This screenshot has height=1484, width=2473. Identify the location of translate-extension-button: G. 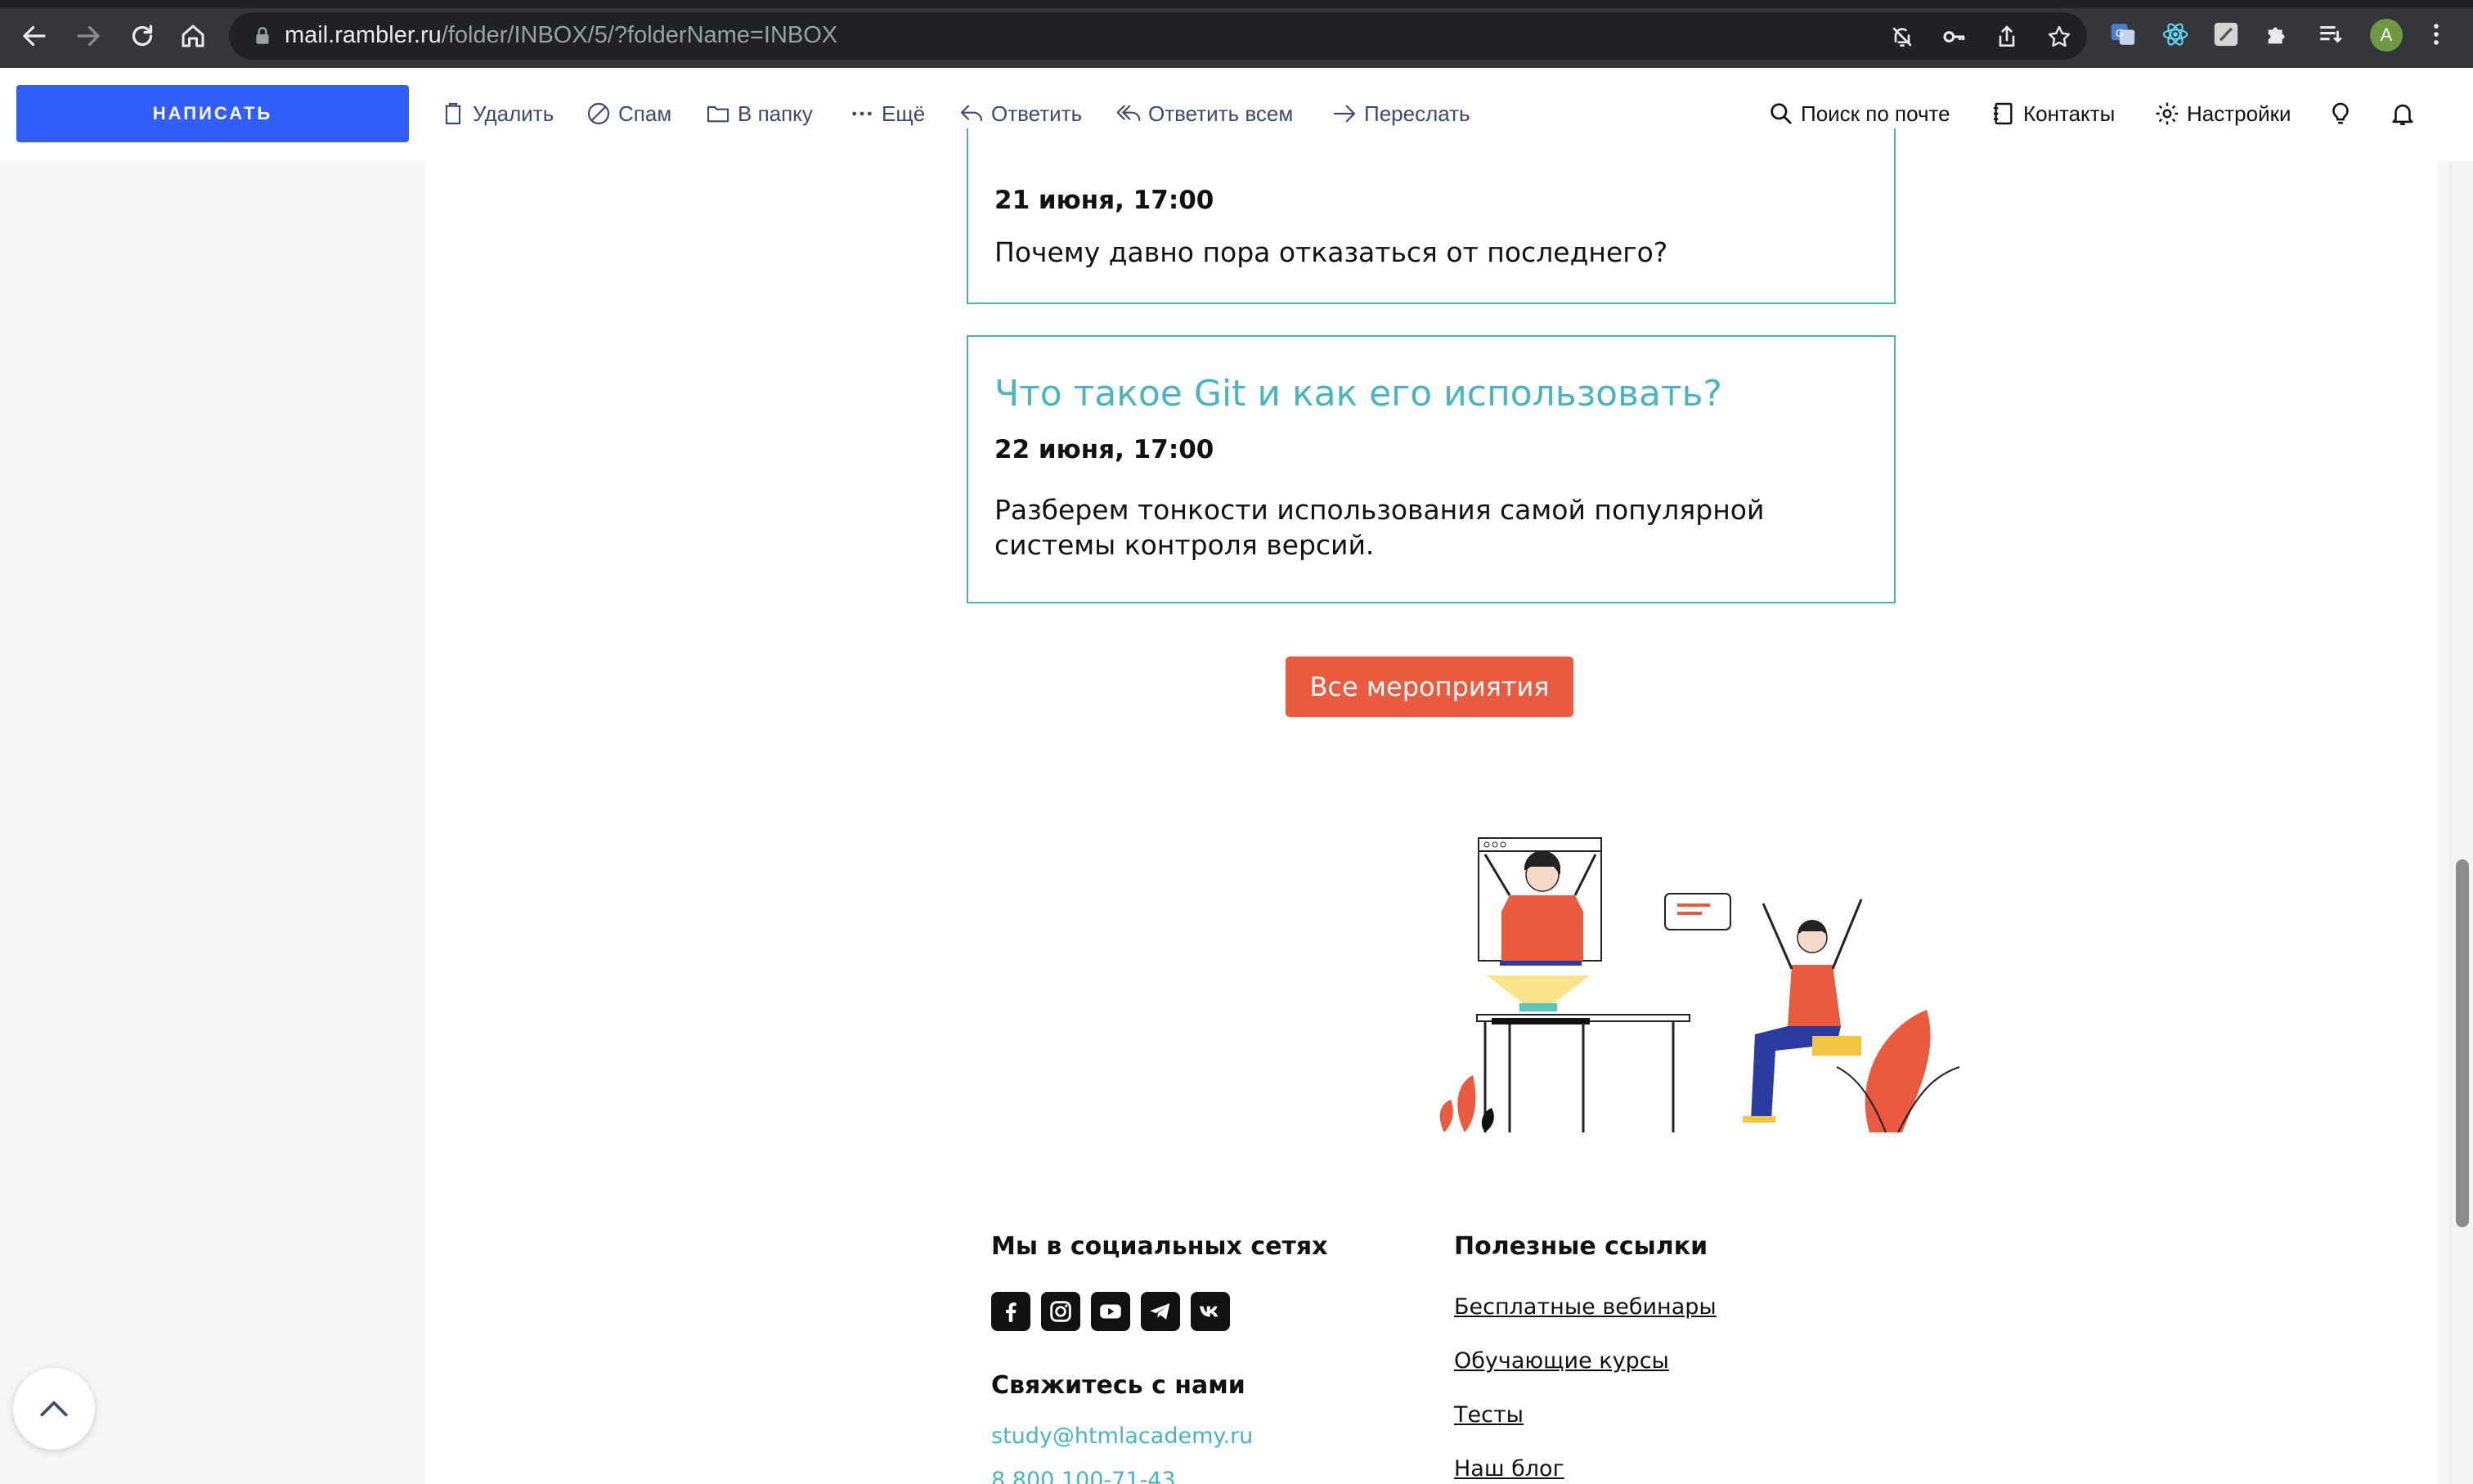
(2123, 34).